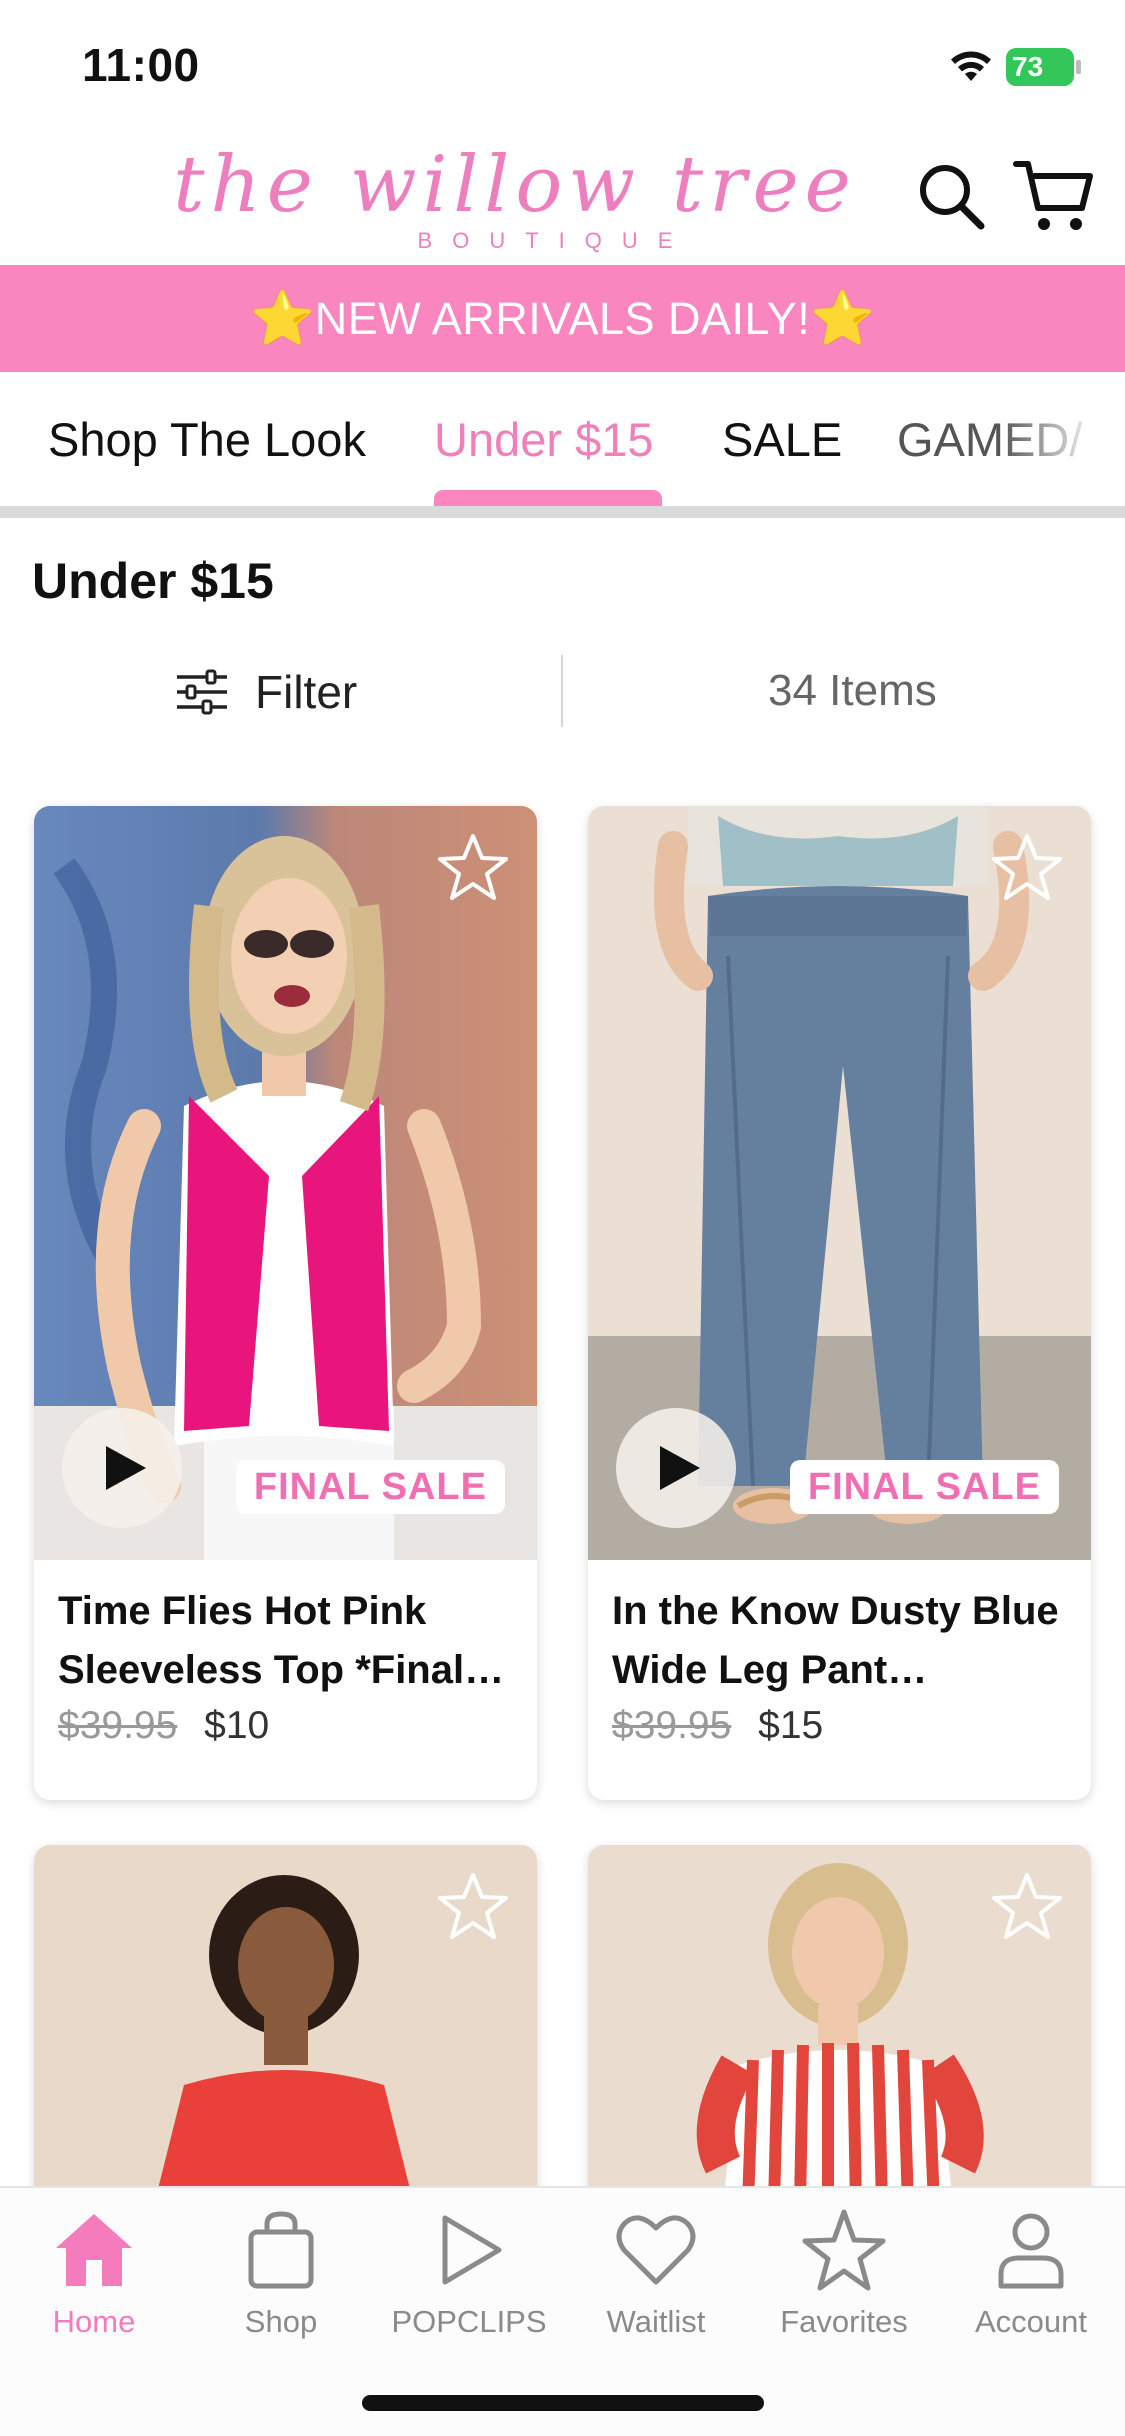 The image size is (1125, 2436). I want to click on promo-banner: ⭐ NEW ARRIVALS DAILY! ⭐, so click(562, 318).